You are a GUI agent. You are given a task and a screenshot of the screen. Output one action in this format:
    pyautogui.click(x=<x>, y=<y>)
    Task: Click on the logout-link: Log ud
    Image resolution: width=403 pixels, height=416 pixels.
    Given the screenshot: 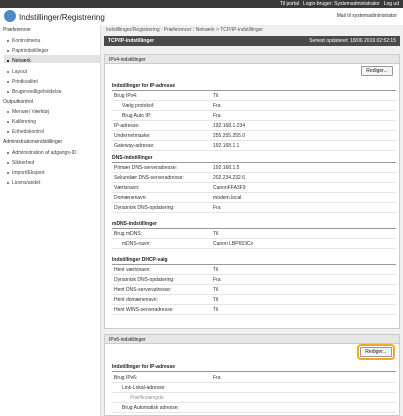 What is the action you would take?
    pyautogui.click(x=391, y=4)
    